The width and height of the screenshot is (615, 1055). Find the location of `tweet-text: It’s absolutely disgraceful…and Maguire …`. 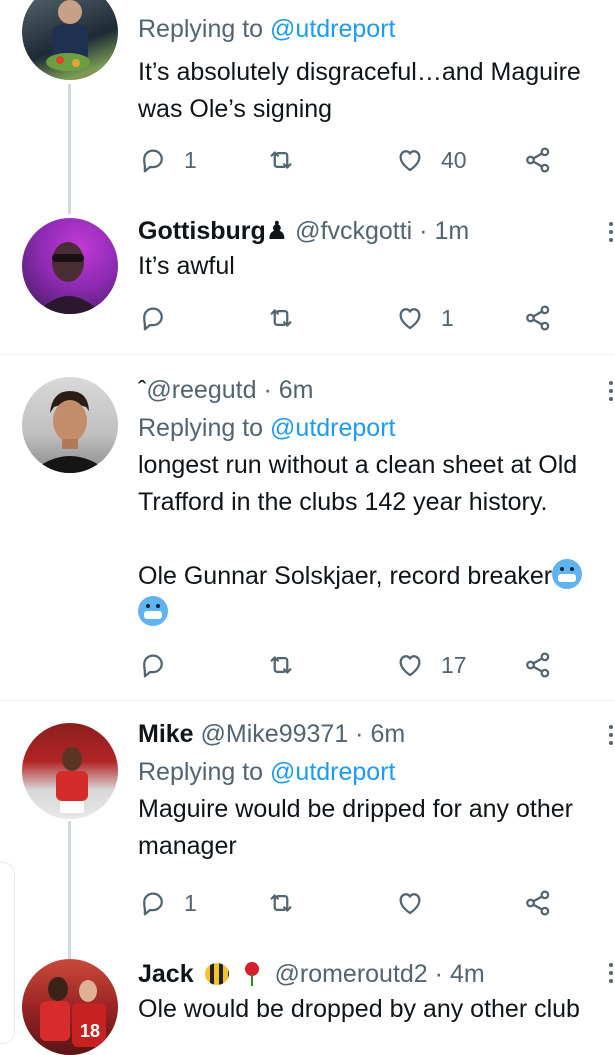

tweet-text: It’s absolutely disgraceful…and Maguire … is located at coordinates (376, 91).